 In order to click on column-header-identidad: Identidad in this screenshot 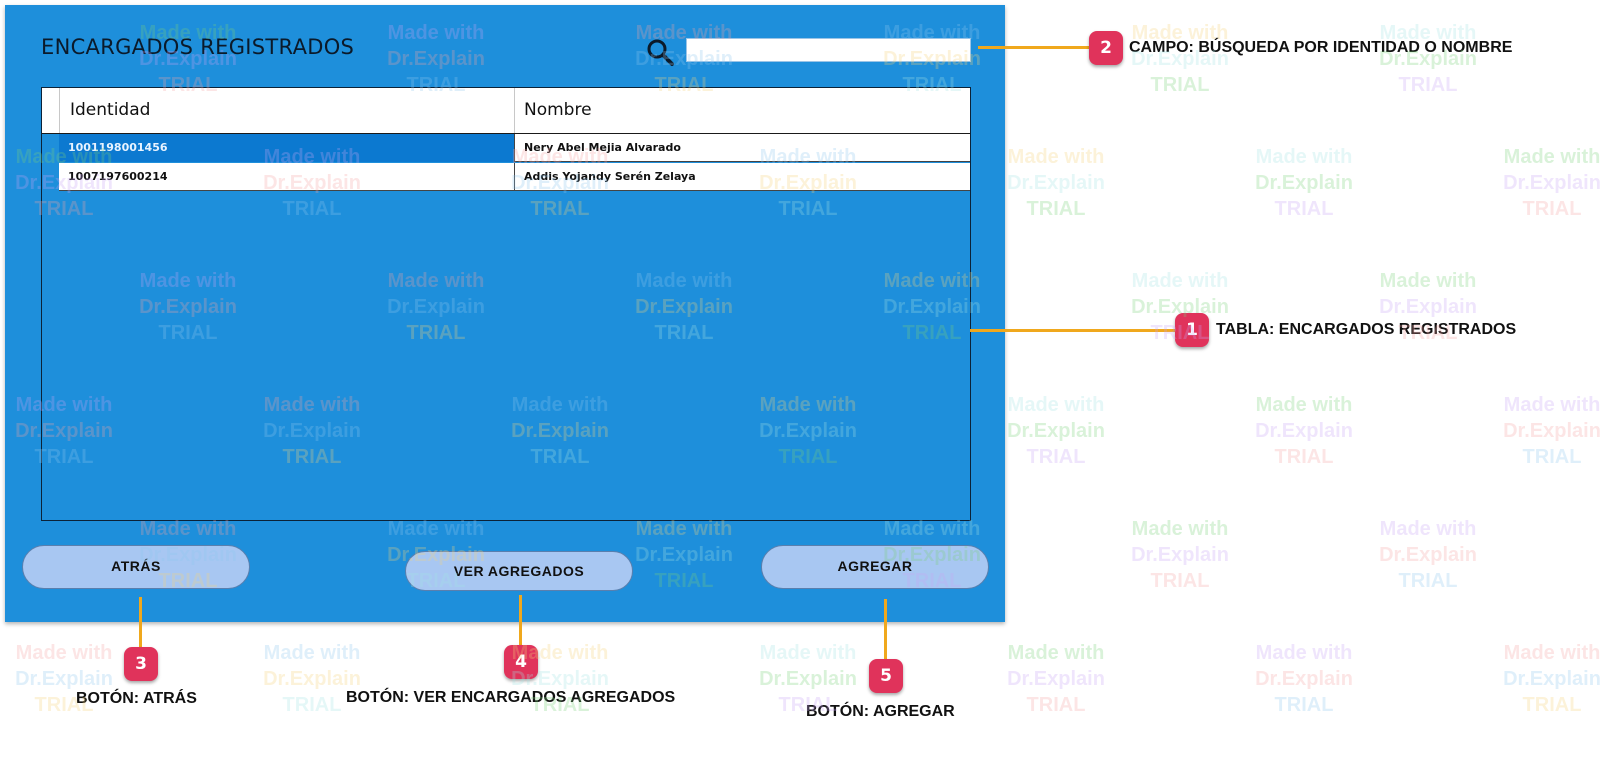, I will do `click(110, 110)`.